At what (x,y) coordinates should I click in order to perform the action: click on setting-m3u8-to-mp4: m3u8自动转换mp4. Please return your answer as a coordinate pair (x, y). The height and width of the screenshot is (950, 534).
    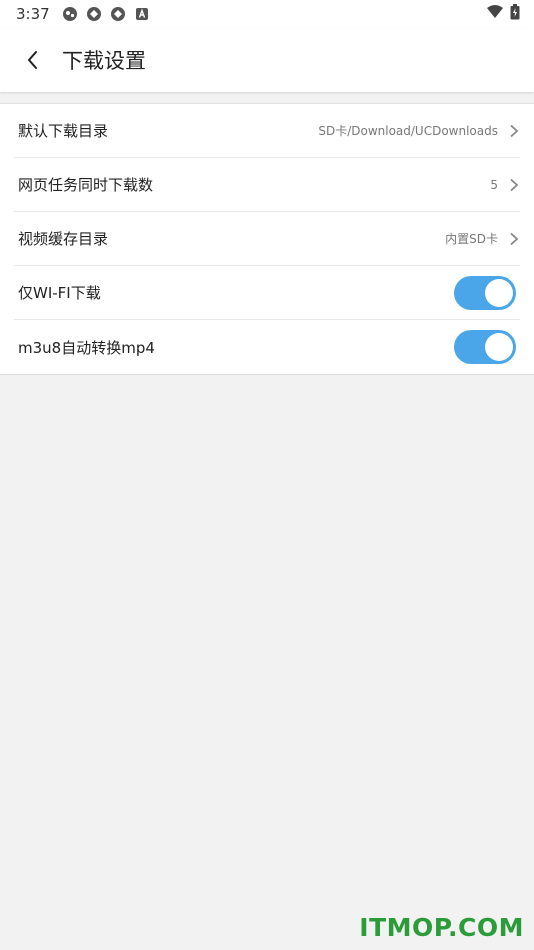
    Looking at the image, I should click on (267, 347).